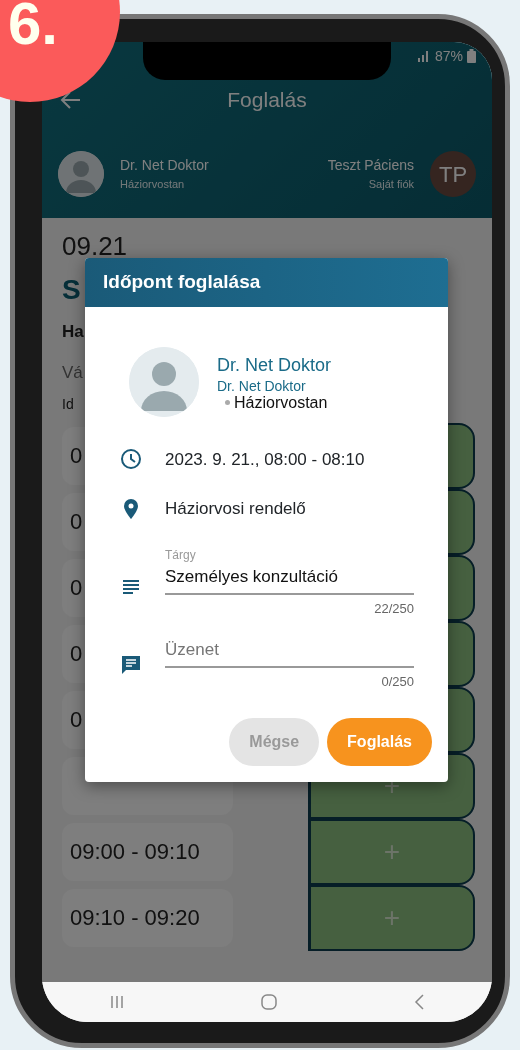  Describe the element at coordinates (262, 386) in the screenshot. I see `doctor-subtitle: Dr. Net Doktor` at that location.